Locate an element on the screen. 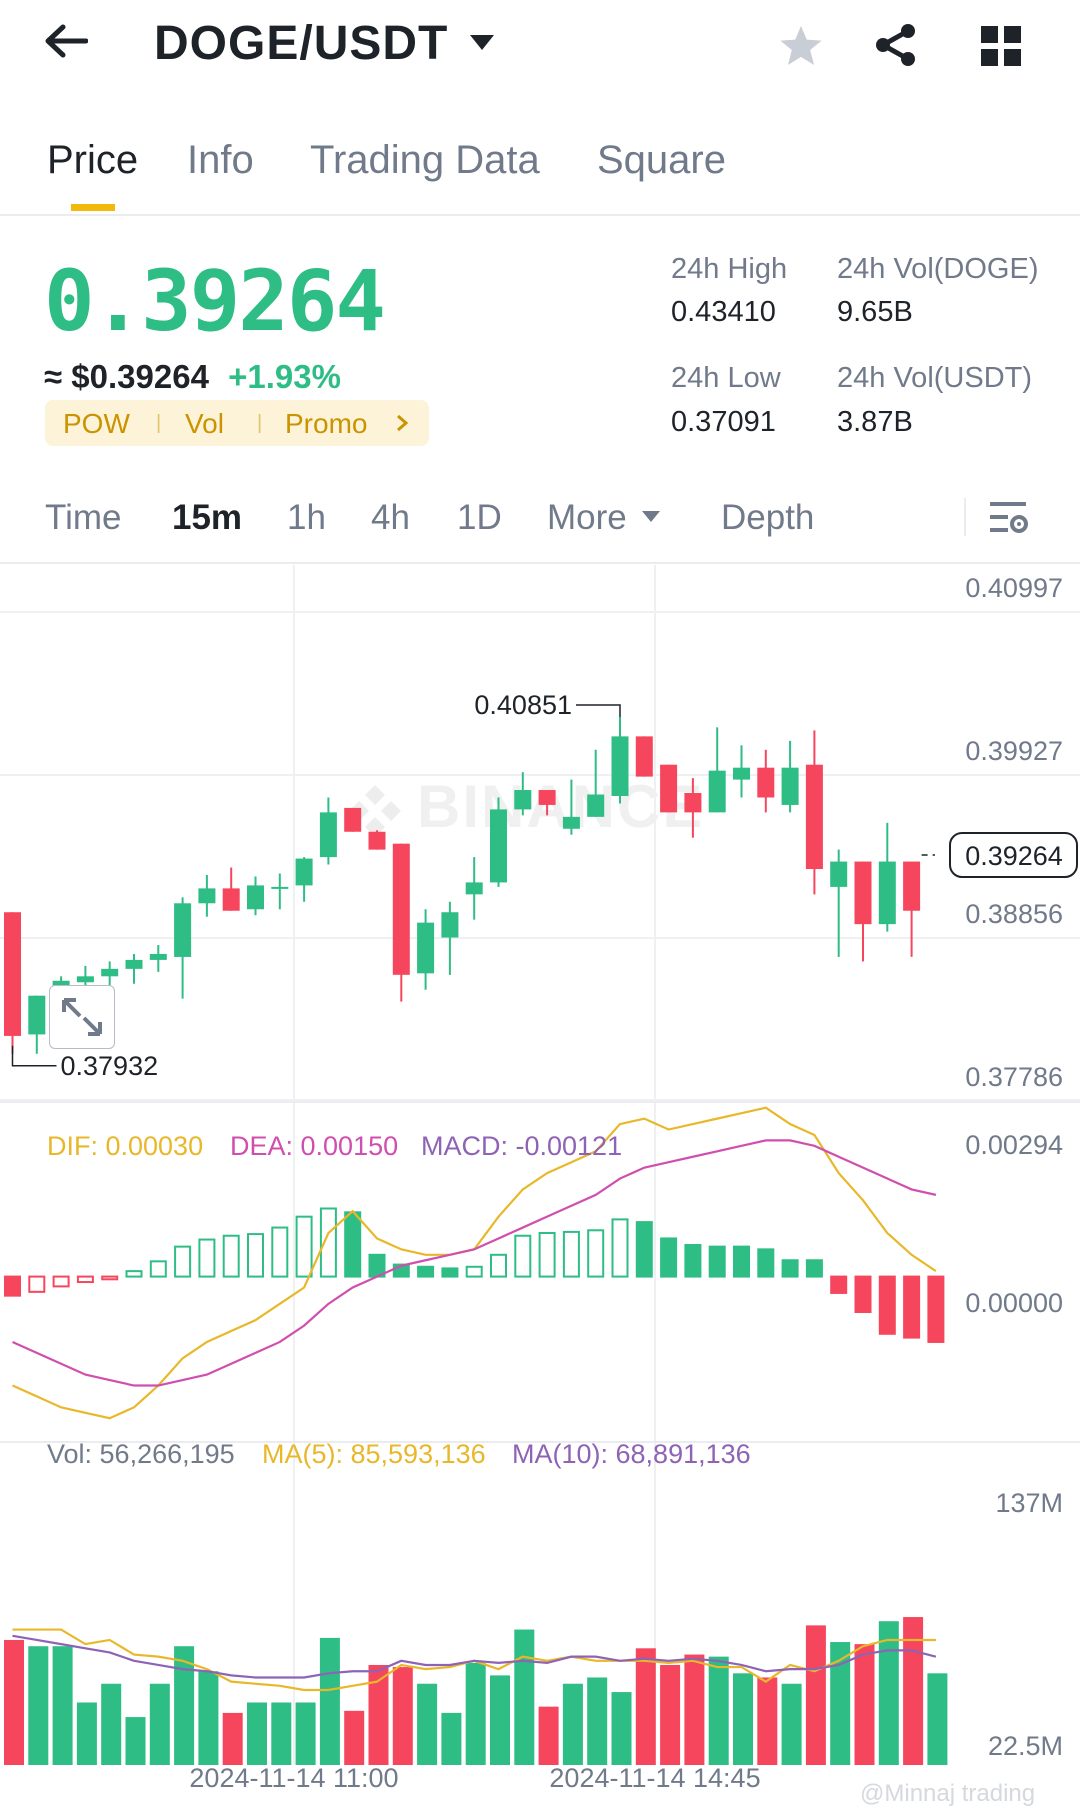 Image resolution: width=1080 pixels, height=1818 pixels. vol-axis-label: 137M is located at coordinates (1029, 1503).